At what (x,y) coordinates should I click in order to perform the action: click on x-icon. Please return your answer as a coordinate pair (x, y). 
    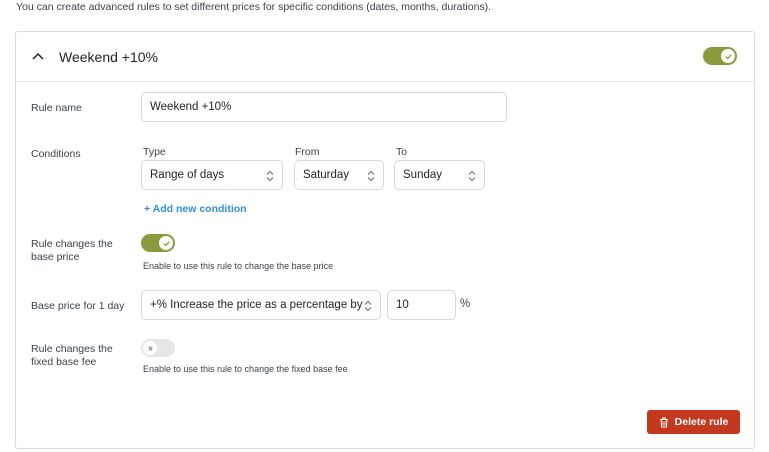
    Looking at the image, I should click on (150, 348).